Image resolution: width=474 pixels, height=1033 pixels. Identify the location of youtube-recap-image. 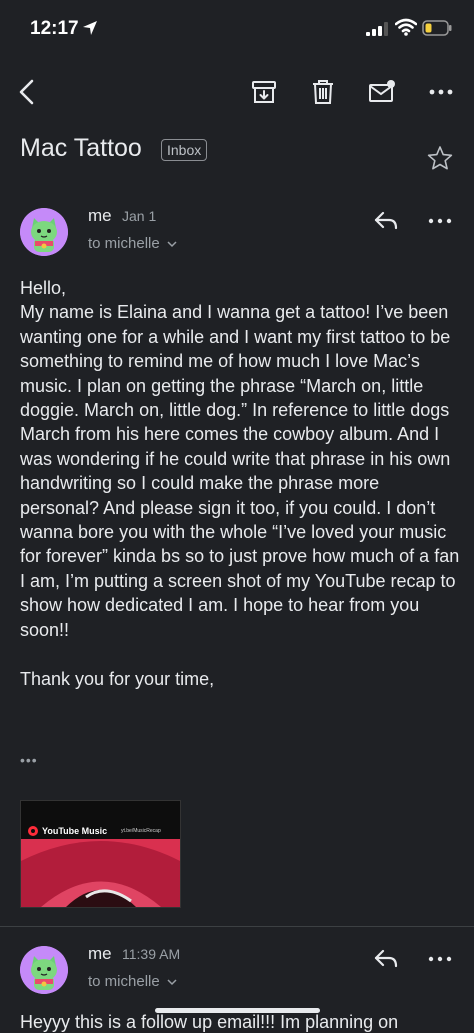
(100, 854).